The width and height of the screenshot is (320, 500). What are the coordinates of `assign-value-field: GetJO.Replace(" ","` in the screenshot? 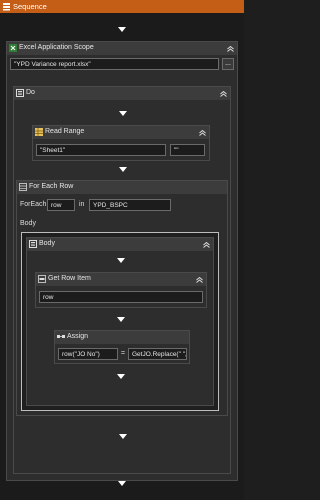 It's located at (157, 354).